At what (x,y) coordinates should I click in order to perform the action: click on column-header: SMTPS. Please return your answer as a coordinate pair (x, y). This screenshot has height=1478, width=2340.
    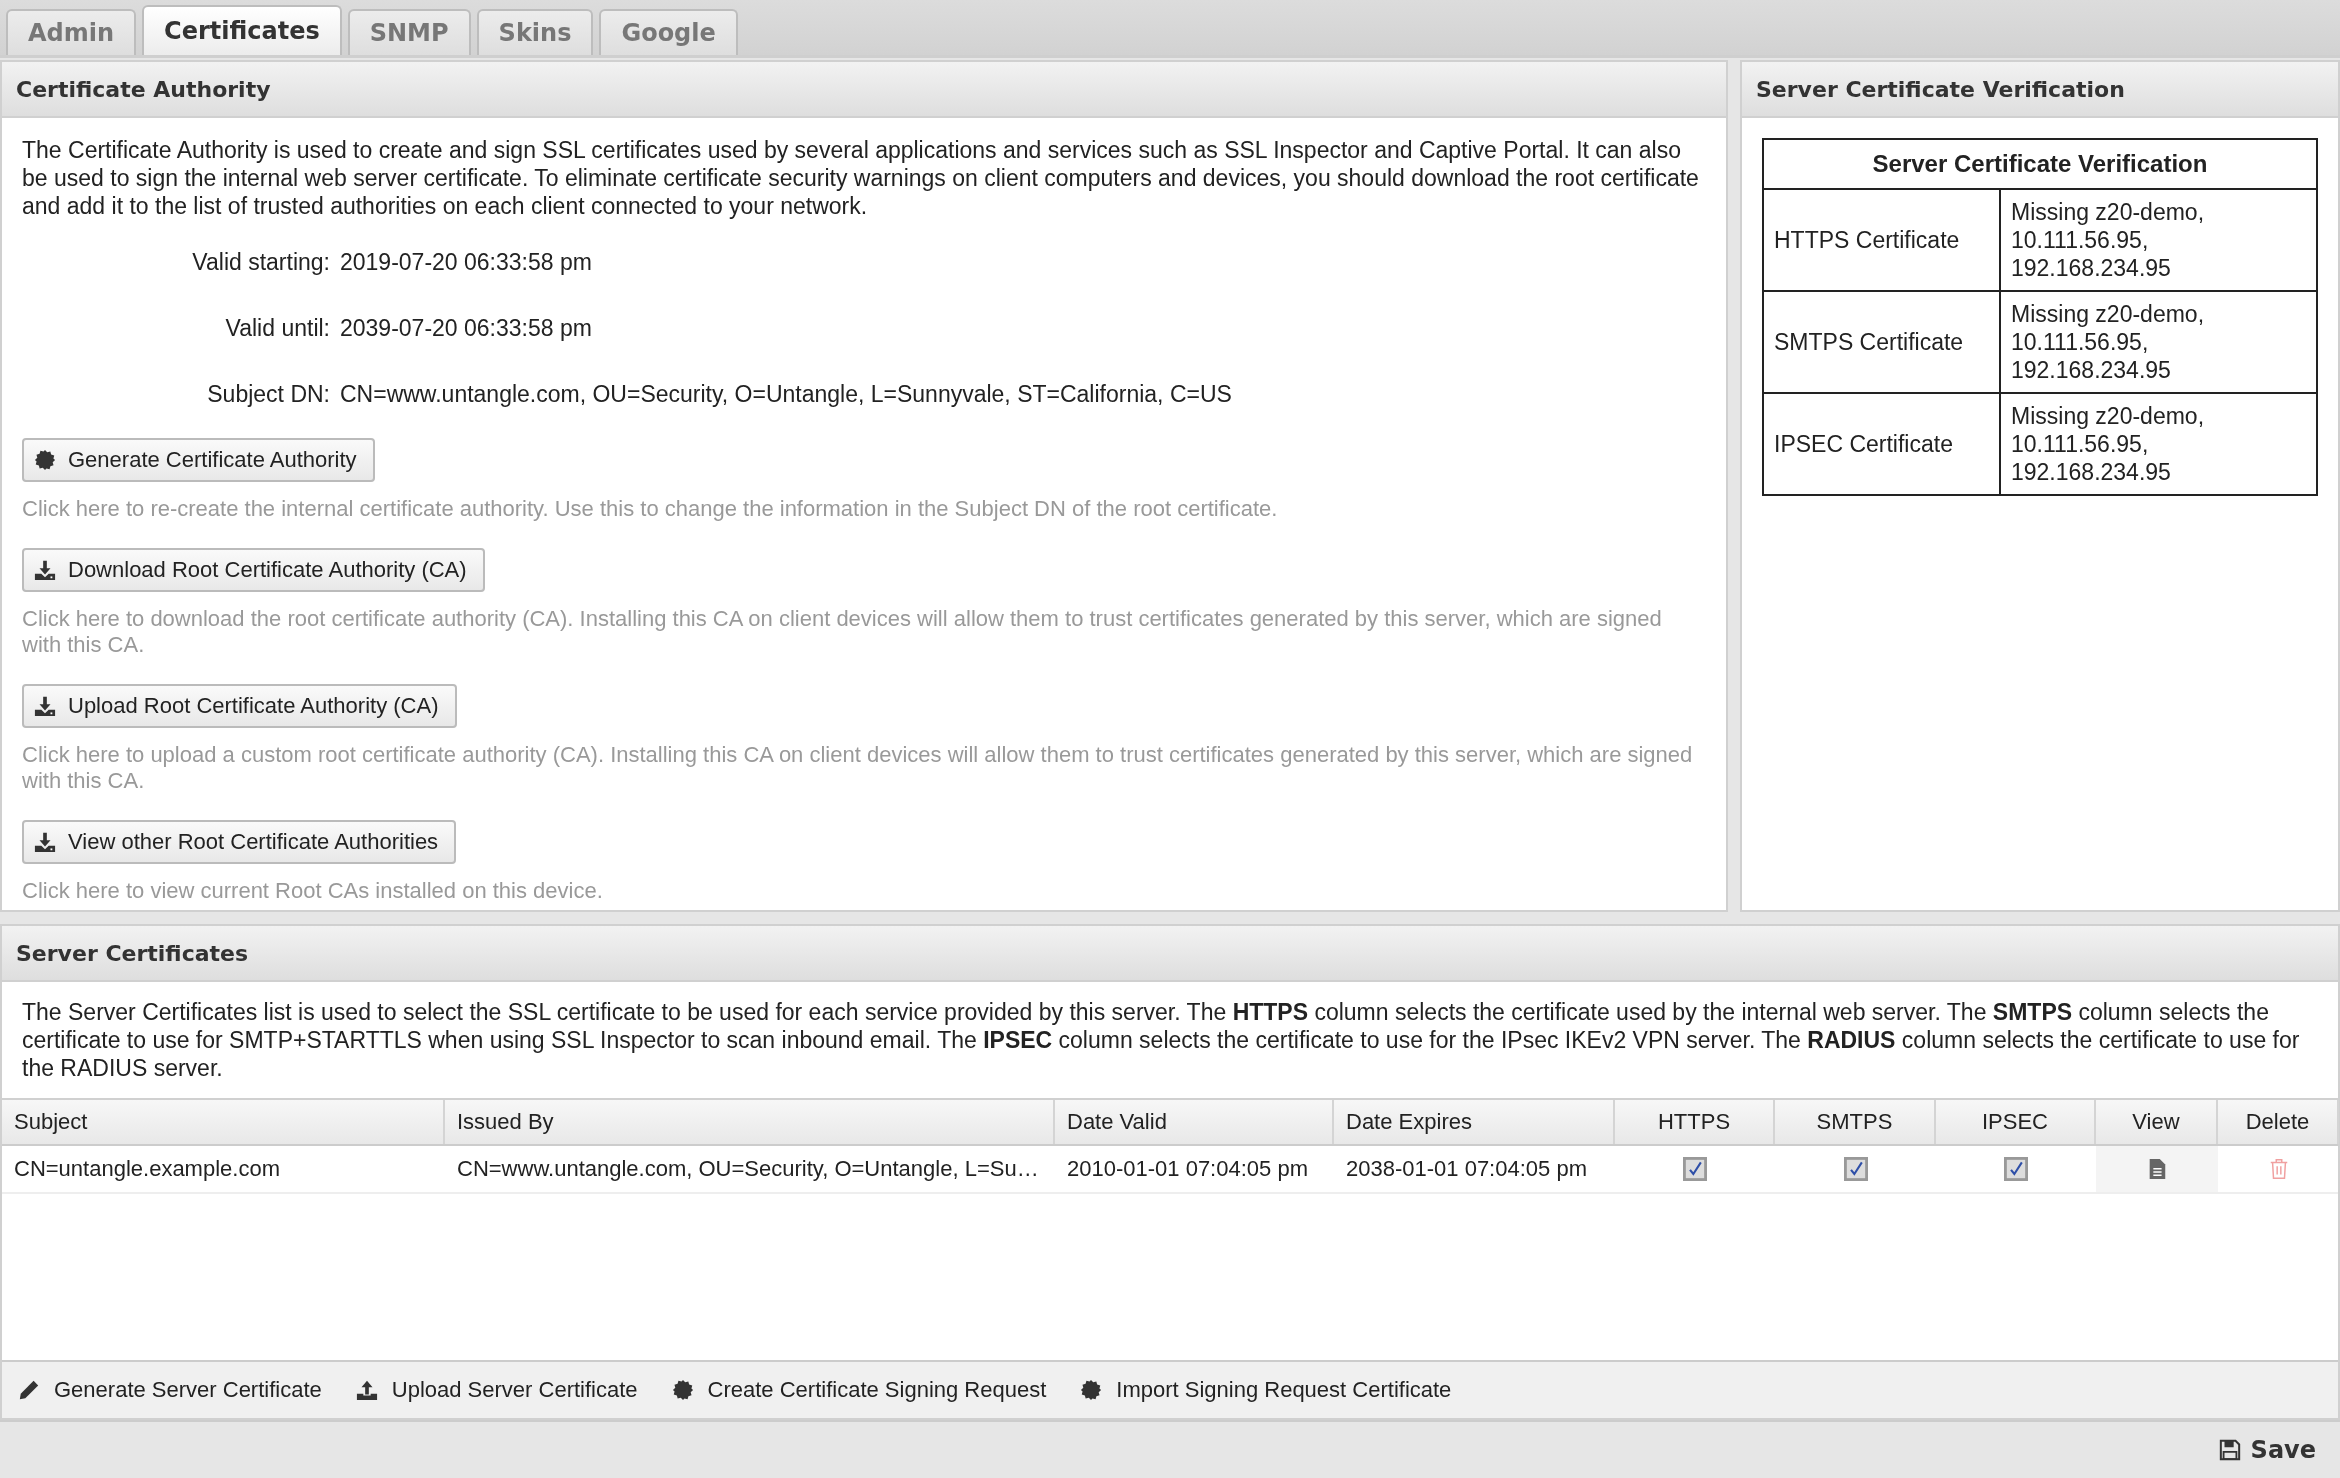
    Looking at the image, I should click on (1855, 1122).